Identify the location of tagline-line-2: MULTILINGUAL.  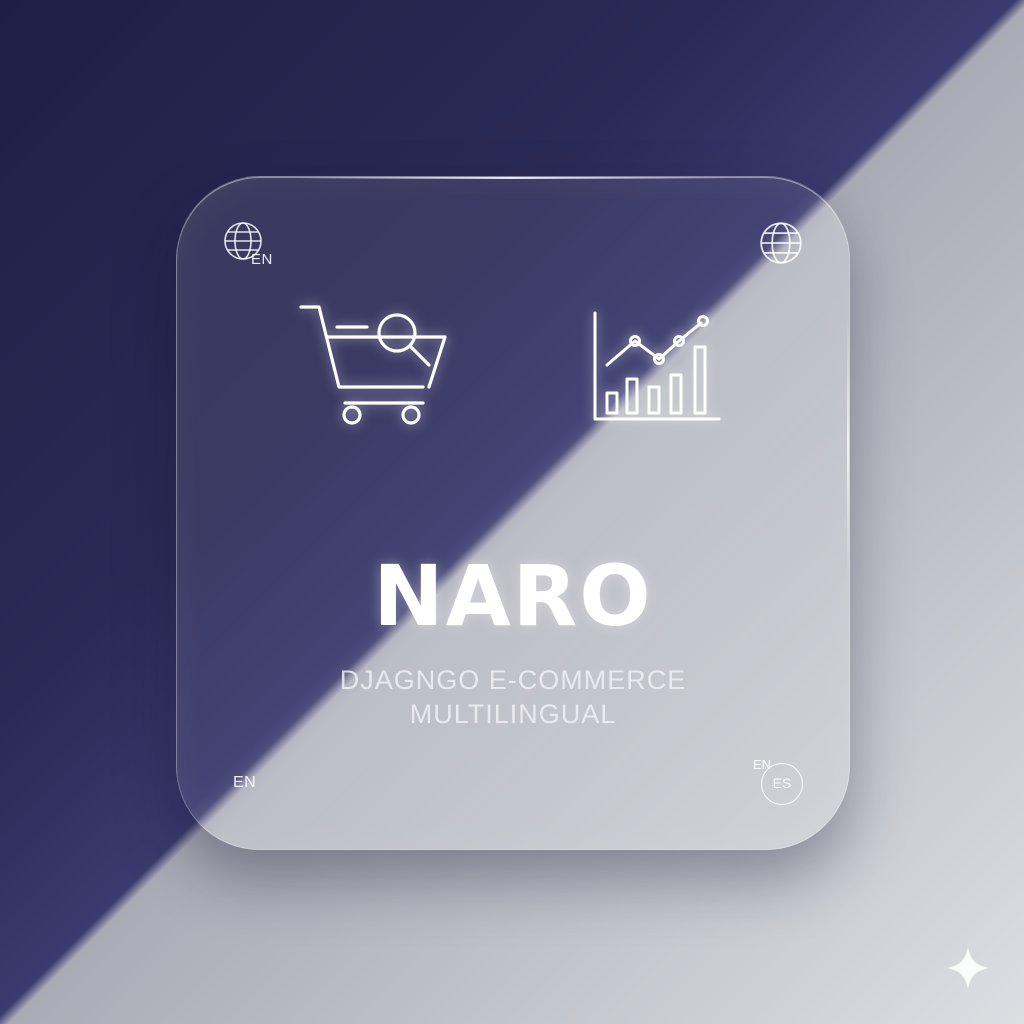
(513, 714).